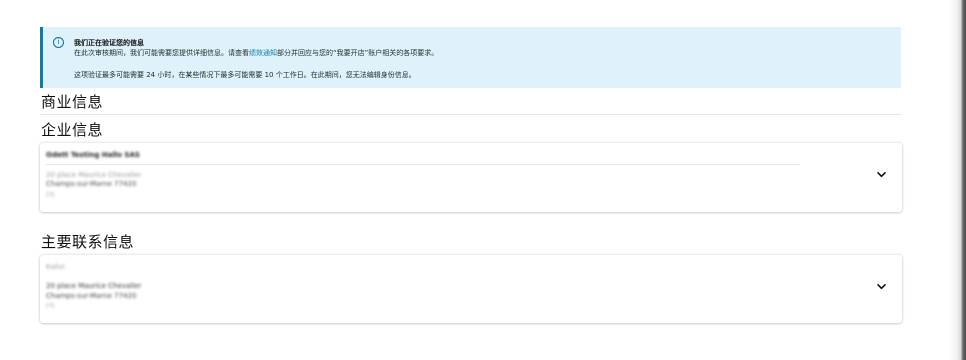  I want to click on enterprise-info-heading: 企业信息, so click(72, 130).